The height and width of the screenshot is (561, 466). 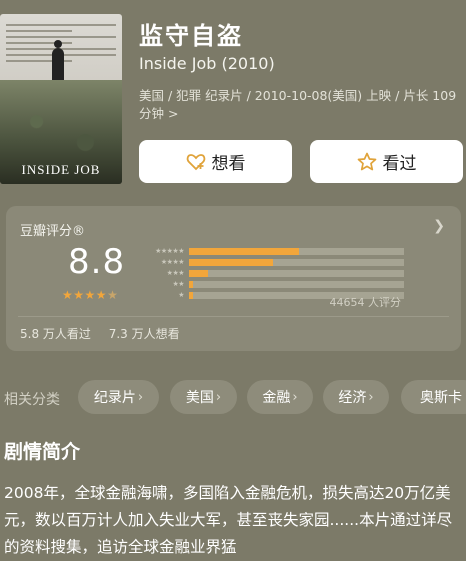 What do you see at coordinates (178, 284) in the screenshot?
I see `rating-row-stars: ★★` at bounding box center [178, 284].